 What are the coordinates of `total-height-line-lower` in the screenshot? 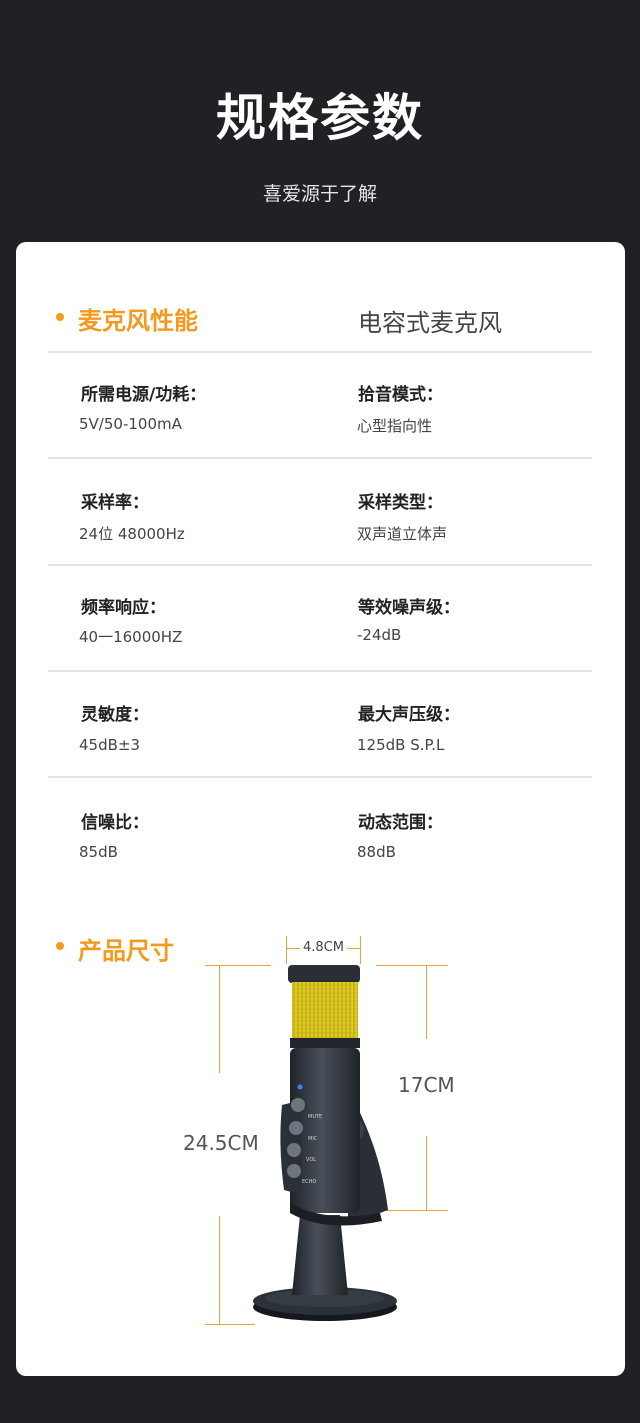 It's located at (219, 1270).